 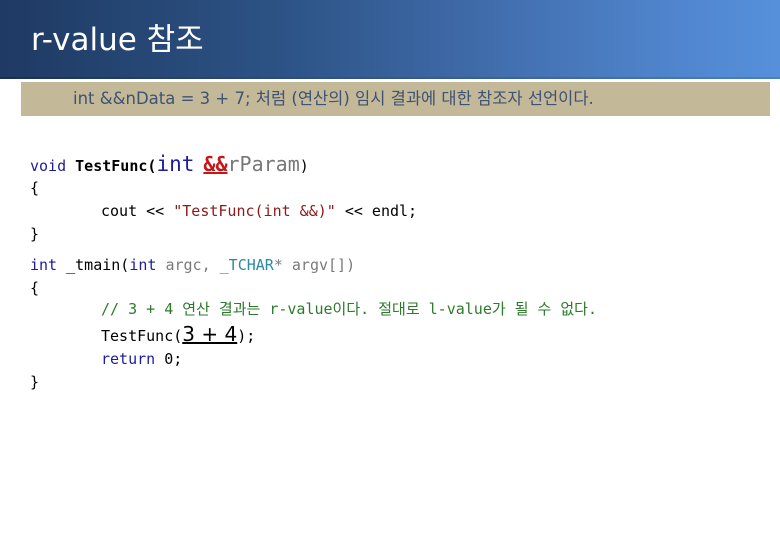 I want to click on func-name: TestFunc(, so click(x=116, y=166).